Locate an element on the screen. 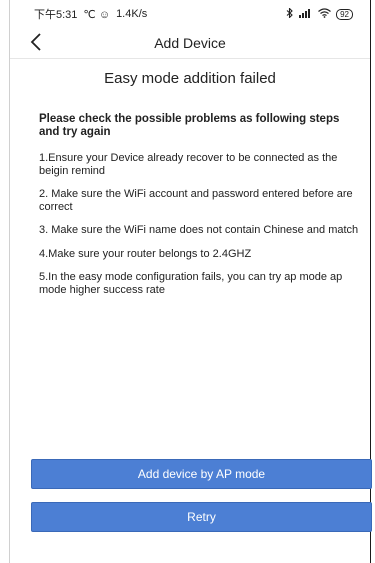 This screenshot has width=375, height=563. signal-icon is located at coordinates (306, 14).